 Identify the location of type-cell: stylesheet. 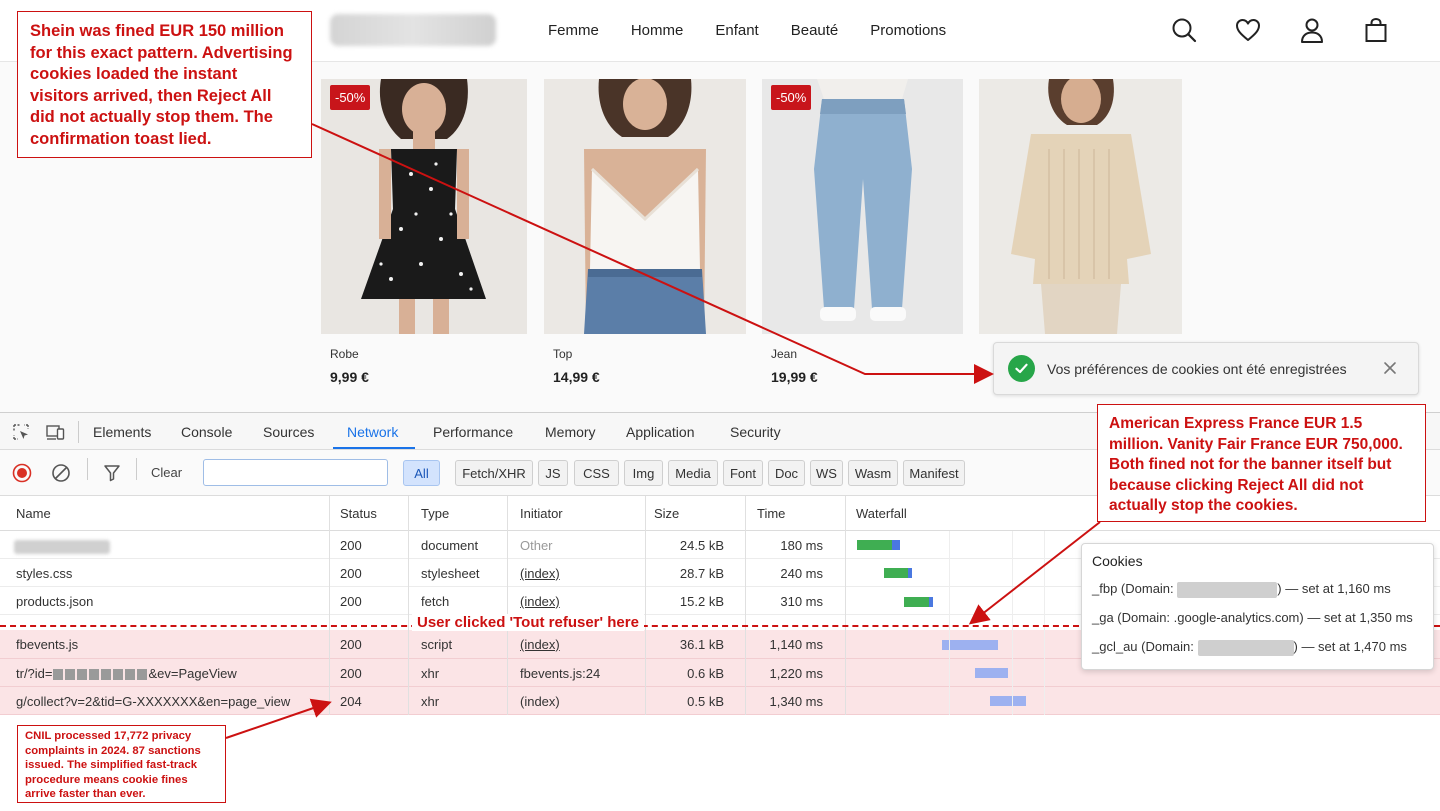
(450, 573).